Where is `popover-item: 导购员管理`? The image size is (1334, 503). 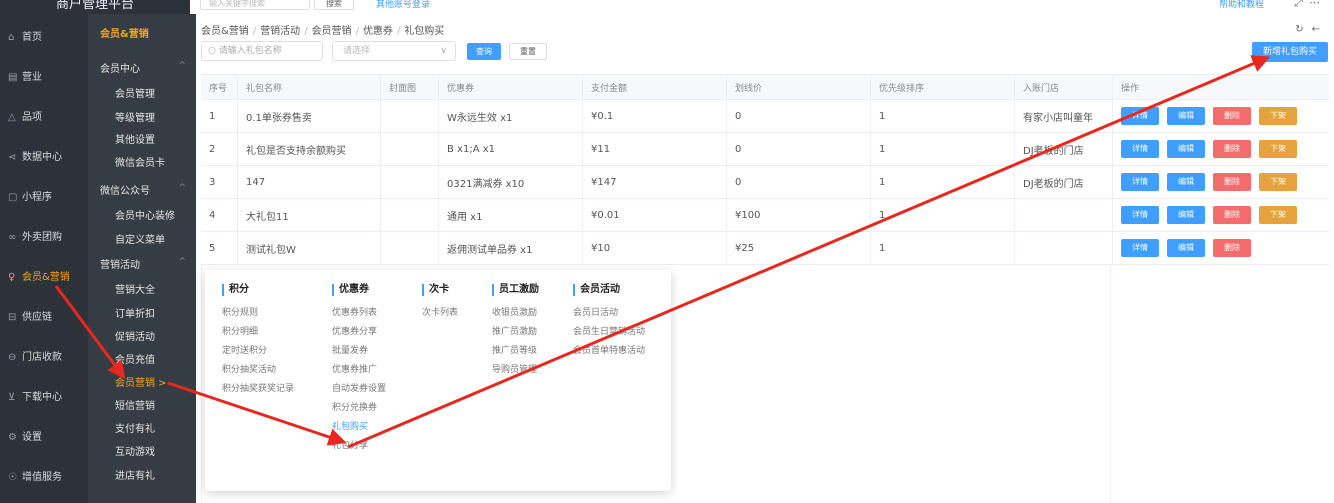 popover-item: 导购员管理 is located at coordinates (515, 370).